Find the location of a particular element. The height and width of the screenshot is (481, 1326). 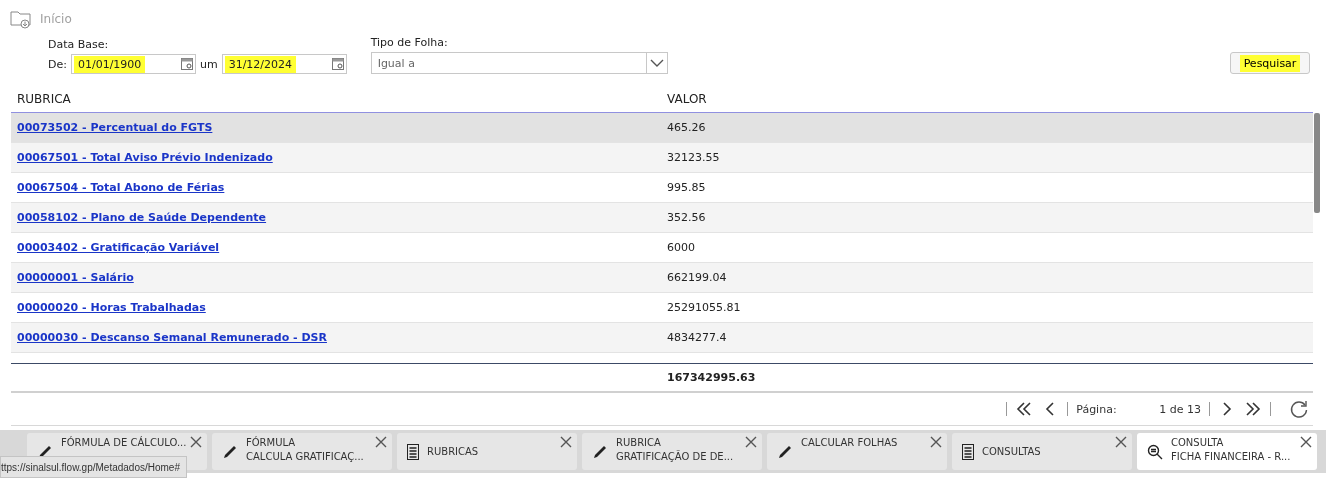

table-cell-text: 25291055.81 is located at coordinates (704, 307).